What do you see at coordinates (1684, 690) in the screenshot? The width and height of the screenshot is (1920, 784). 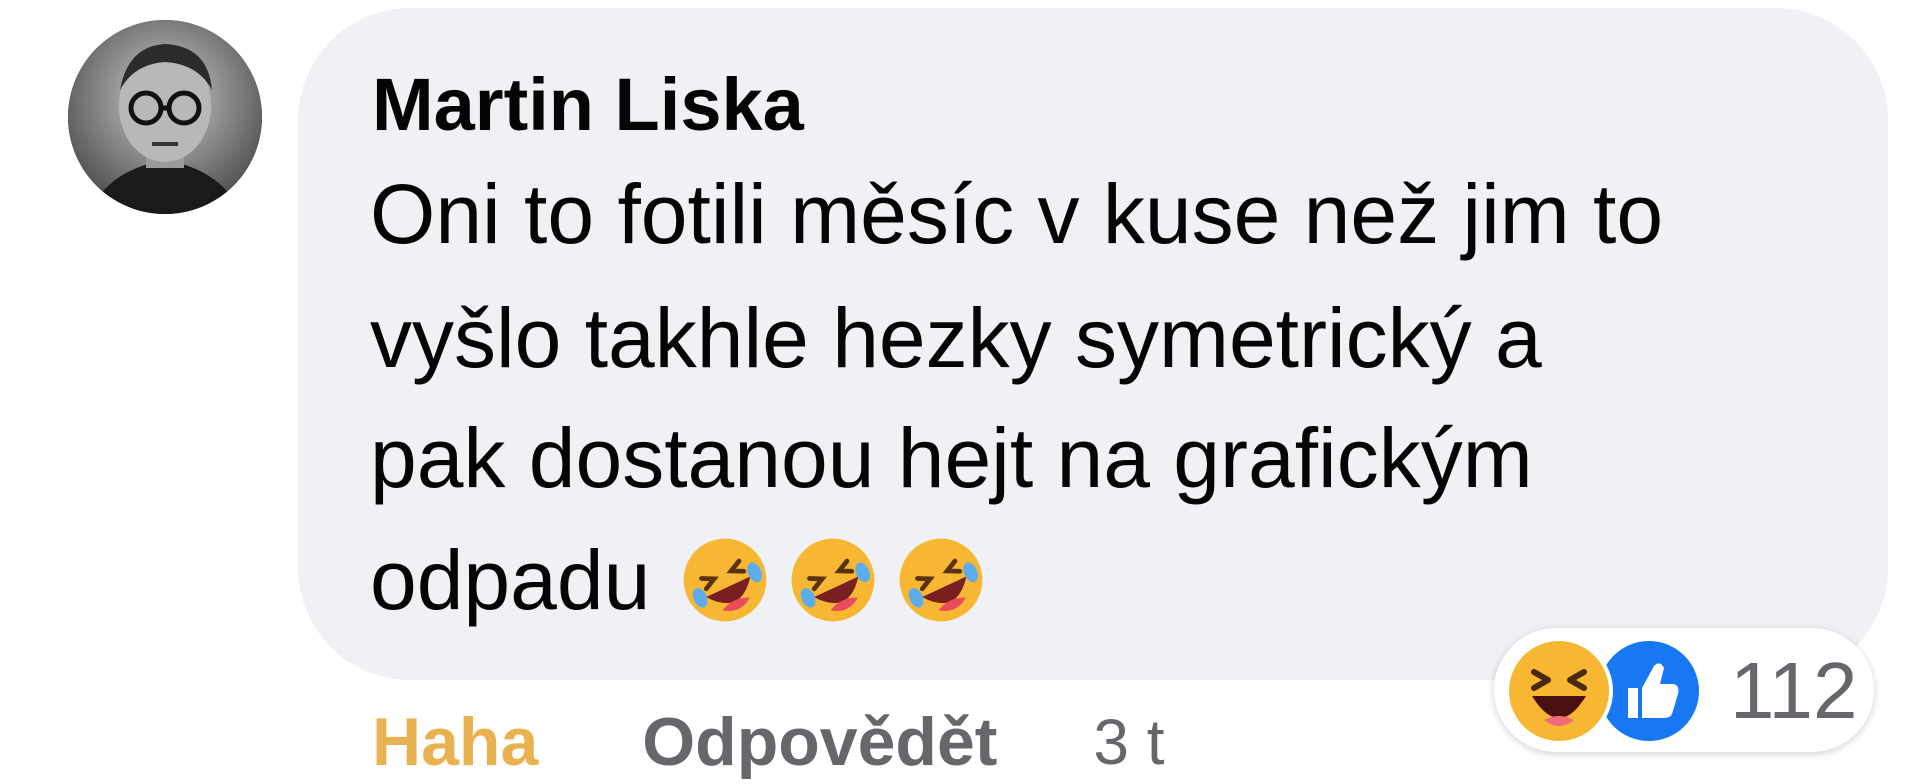 I see `reactions-summary: 112` at bounding box center [1684, 690].